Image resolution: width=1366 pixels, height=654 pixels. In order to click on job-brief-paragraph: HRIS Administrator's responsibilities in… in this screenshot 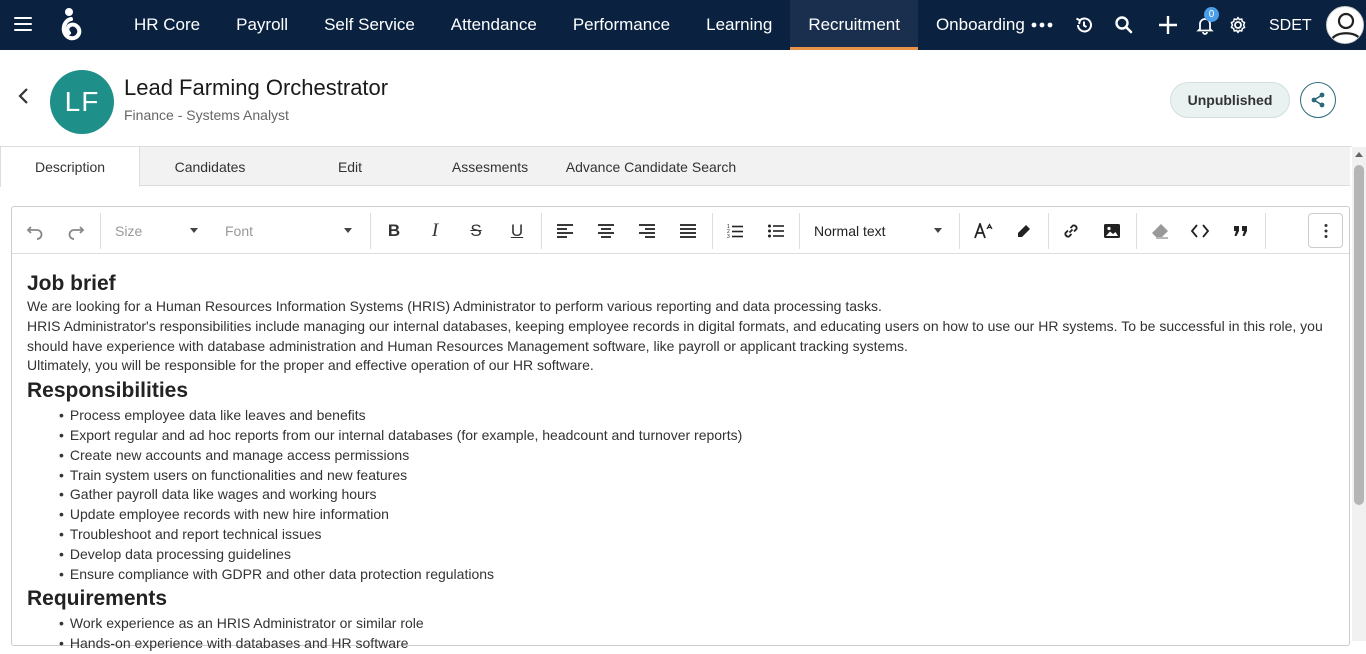, I will do `click(675, 335)`.